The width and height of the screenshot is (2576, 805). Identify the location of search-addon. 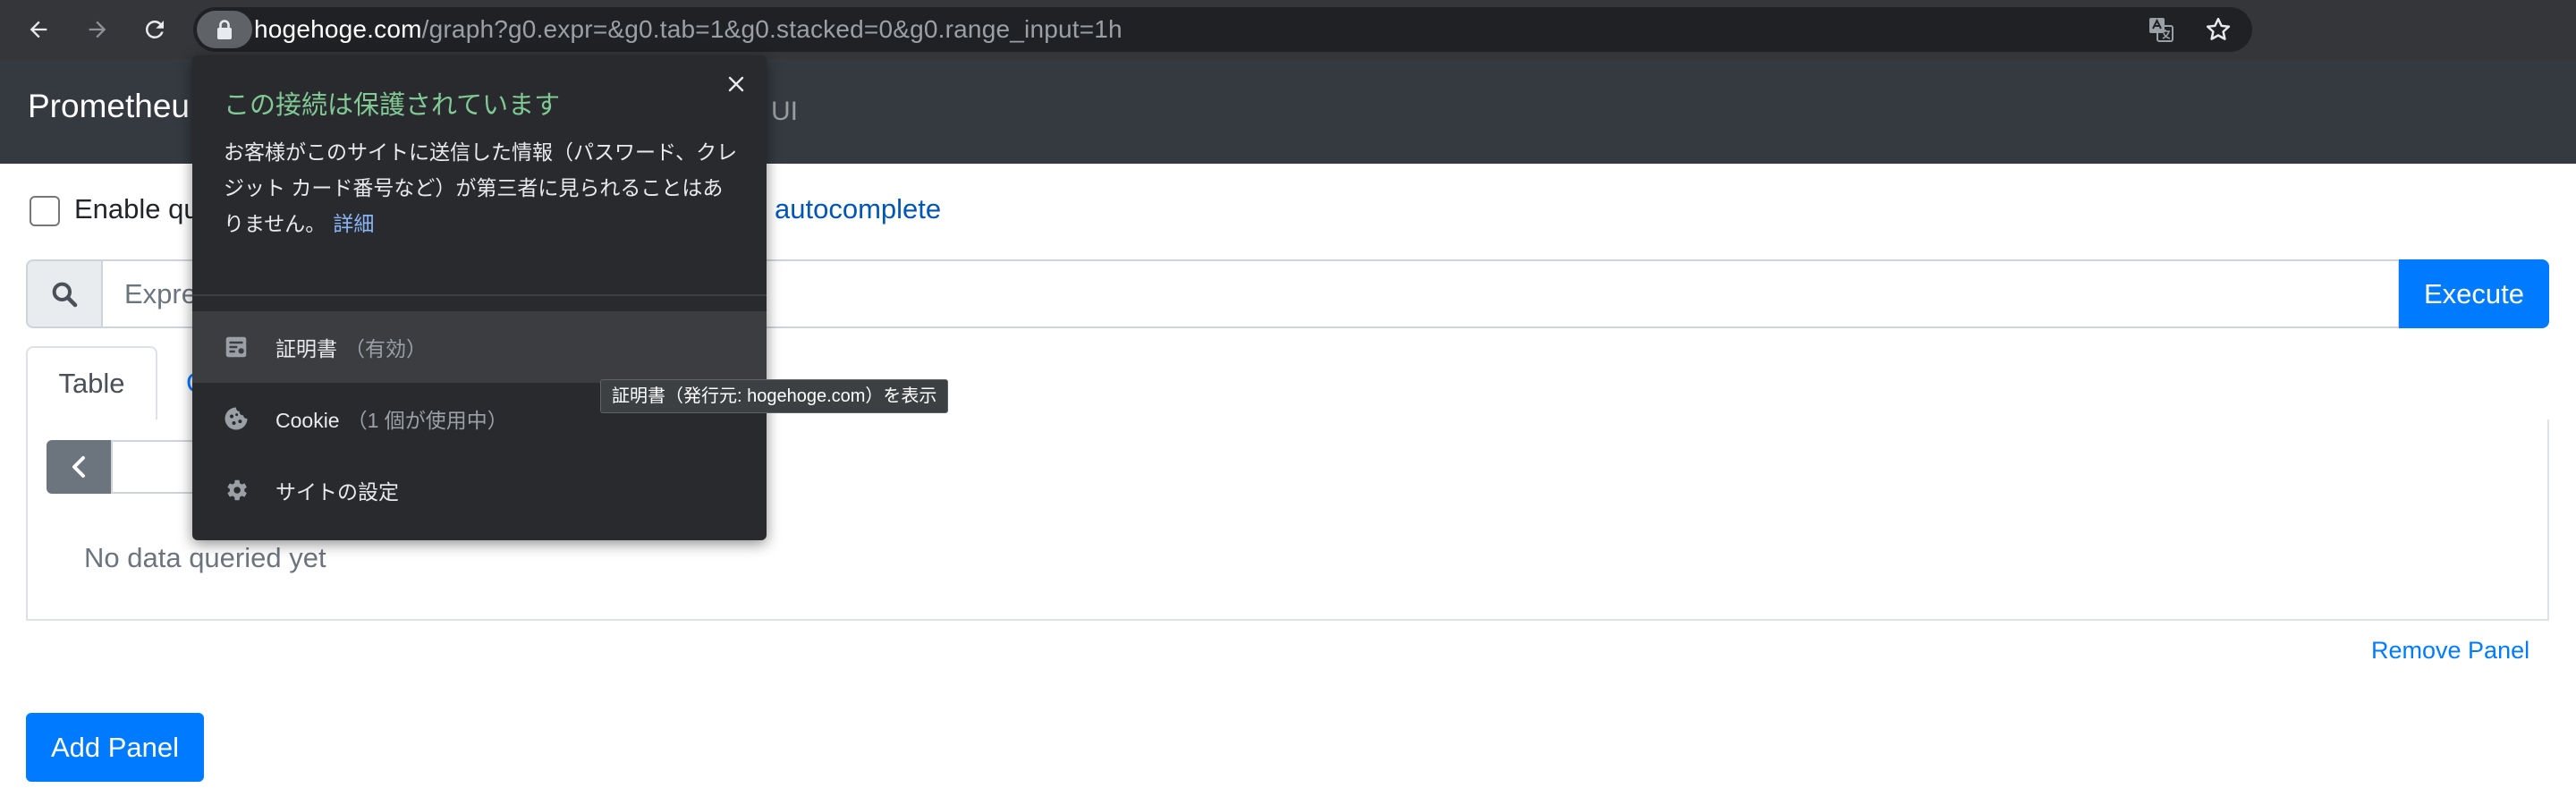
(63, 293).